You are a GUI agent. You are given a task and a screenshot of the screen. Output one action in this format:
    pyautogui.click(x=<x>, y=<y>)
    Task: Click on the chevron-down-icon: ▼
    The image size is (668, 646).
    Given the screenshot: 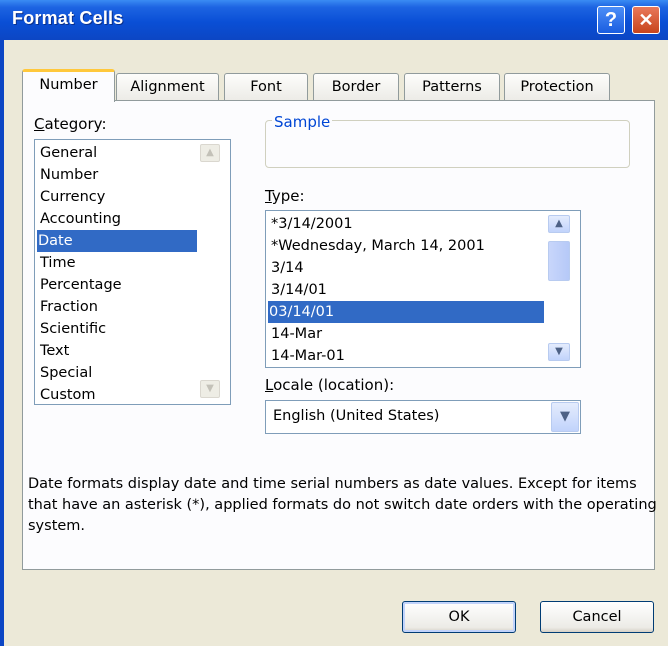 What is the action you would take?
    pyautogui.click(x=565, y=417)
    